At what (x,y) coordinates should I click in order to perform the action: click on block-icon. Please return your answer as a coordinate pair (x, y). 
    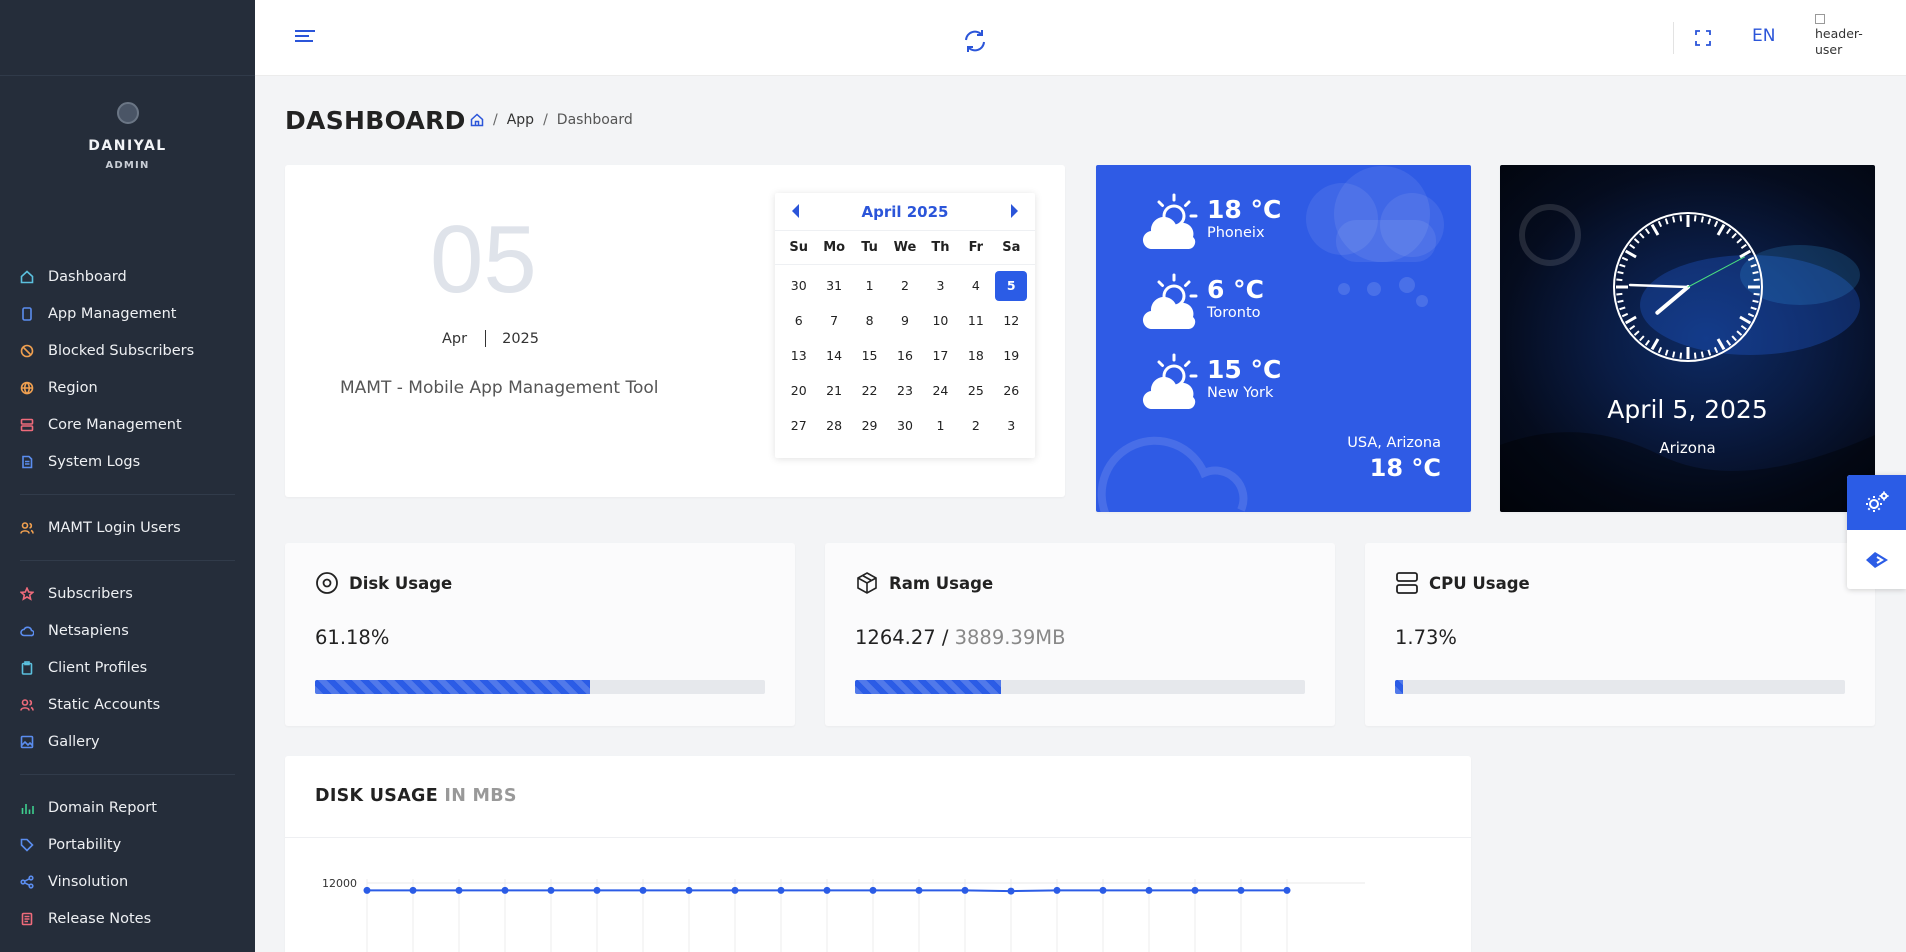
    Looking at the image, I should click on (27, 351).